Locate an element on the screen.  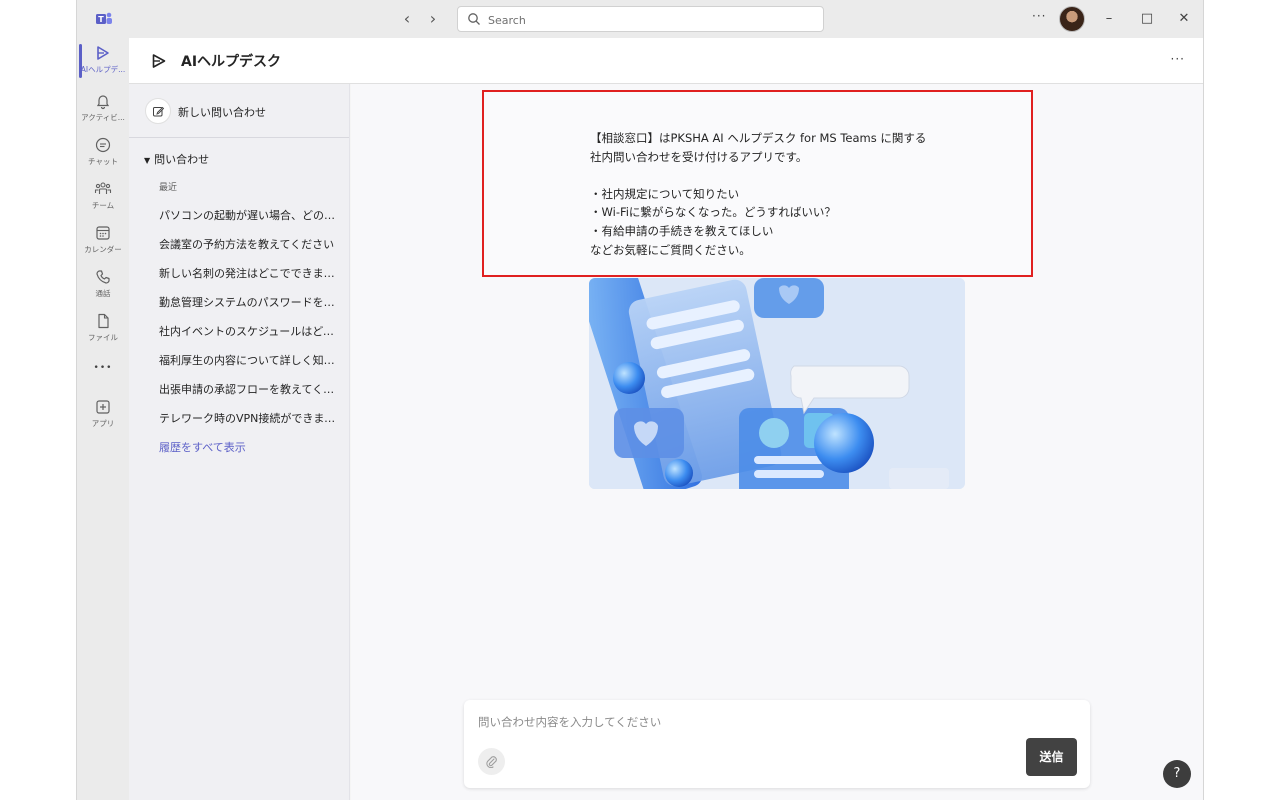
rail-item-chat: チャット is located at coordinates (103, 152).